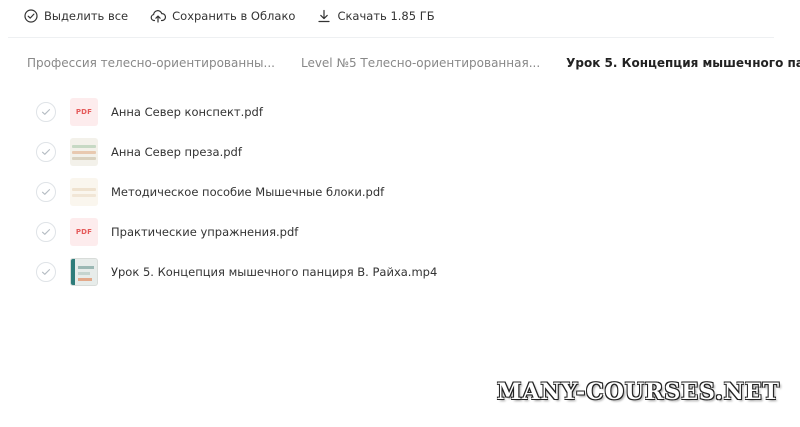  I want to click on file-name: Анна Север конспект.pdf, so click(187, 112).